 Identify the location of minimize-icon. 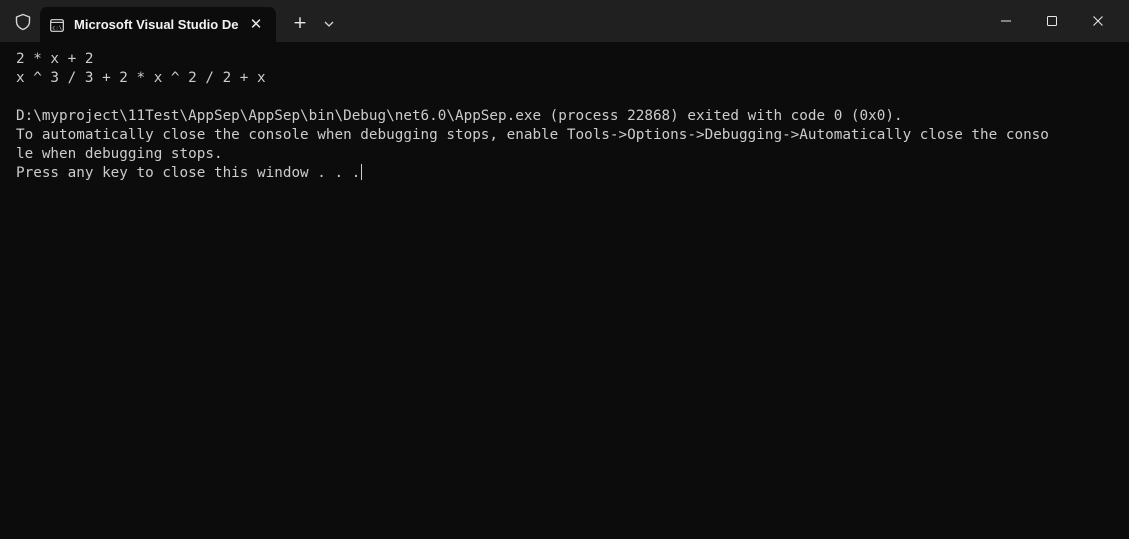
(1006, 21).